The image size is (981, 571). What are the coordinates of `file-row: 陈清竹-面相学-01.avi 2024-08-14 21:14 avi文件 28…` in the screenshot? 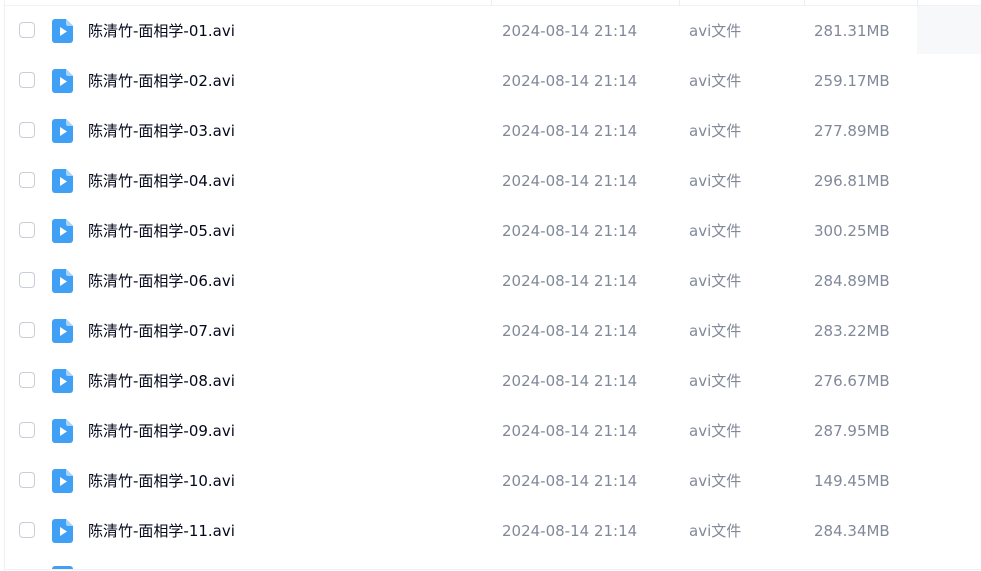 It's located at (492, 31).